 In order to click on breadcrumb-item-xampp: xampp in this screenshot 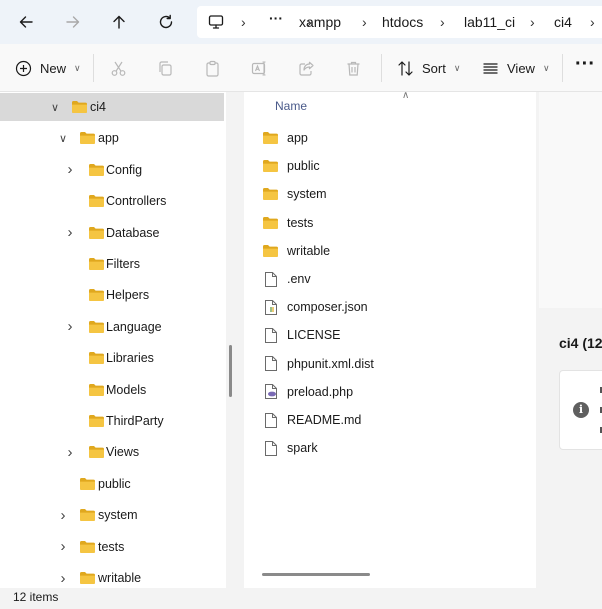, I will do `click(320, 22)`.